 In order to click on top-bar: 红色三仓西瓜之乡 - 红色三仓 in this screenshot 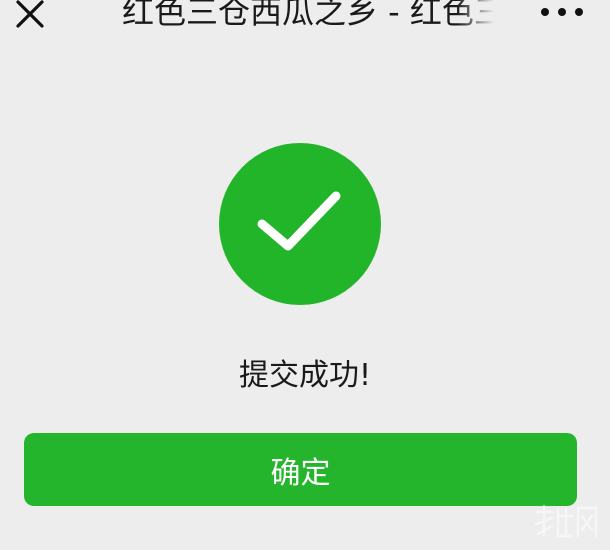, I will do `click(305, 22)`.